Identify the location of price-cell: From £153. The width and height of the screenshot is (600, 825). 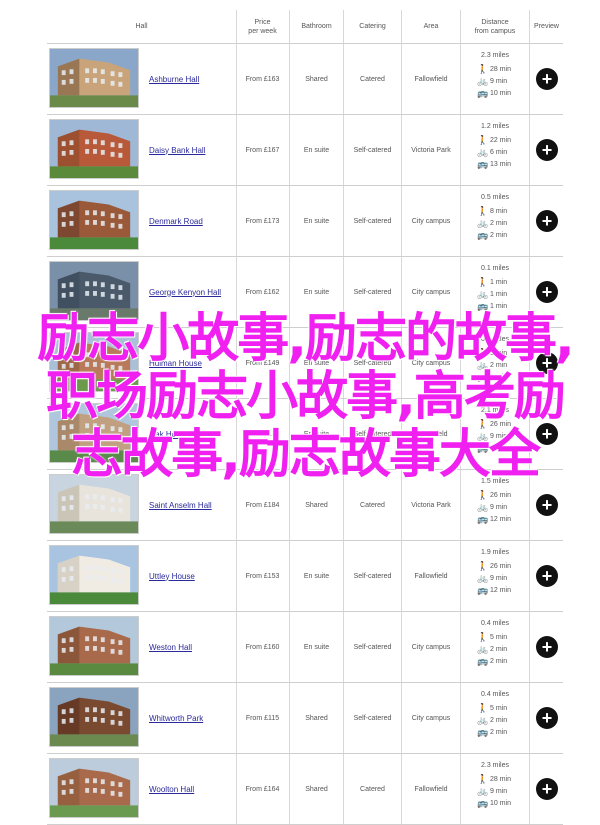
(262, 576).